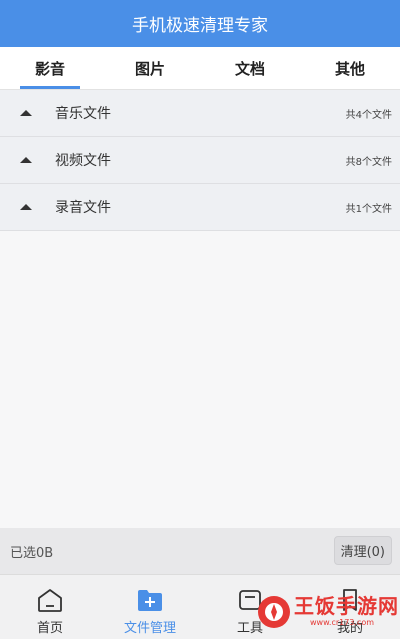 The height and width of the screenshot is (639, 400). I want to click on app-title: 手机极速清理专家, so click(200, 26).